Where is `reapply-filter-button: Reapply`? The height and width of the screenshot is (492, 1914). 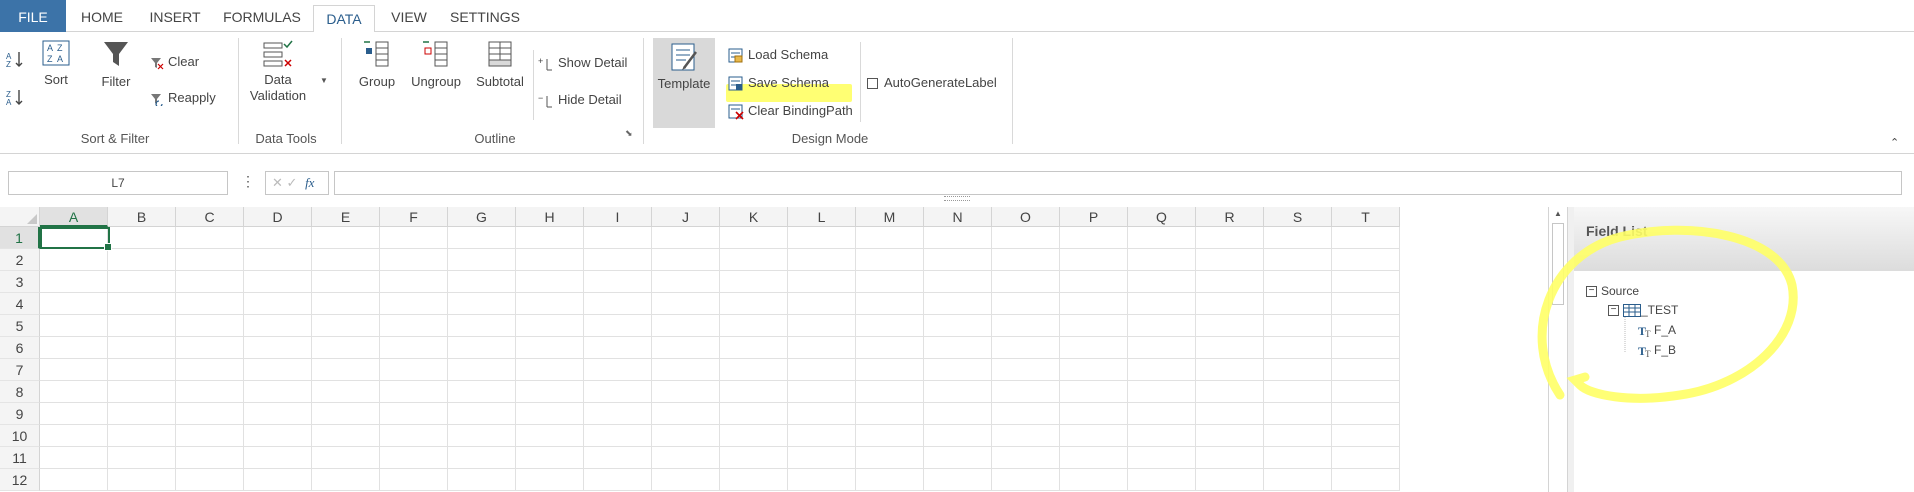 reapply-filter-button: Reapply is located at coordinates (183, 98).